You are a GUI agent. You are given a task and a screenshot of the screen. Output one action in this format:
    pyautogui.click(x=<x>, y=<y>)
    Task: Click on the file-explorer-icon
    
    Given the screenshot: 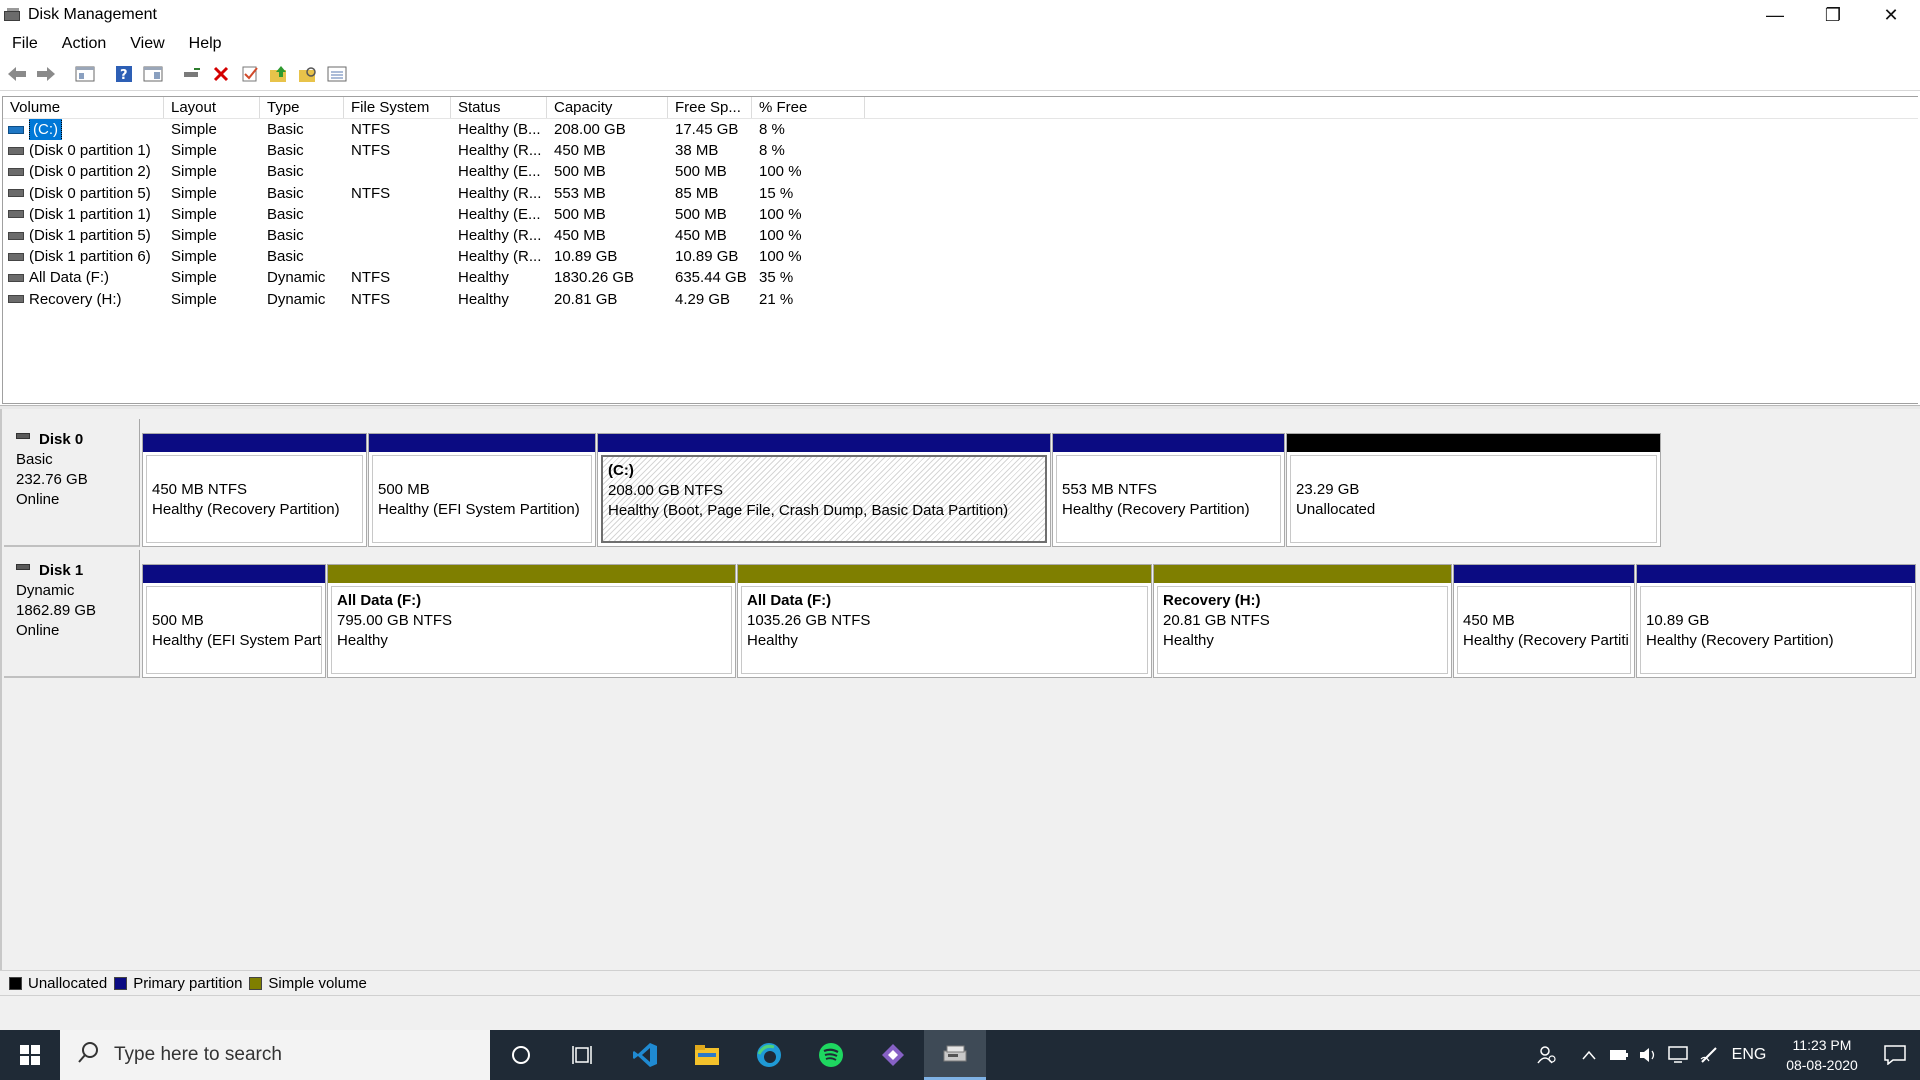 What is the action you would take?
    pyautogui.click(x=707, y=1055)
    